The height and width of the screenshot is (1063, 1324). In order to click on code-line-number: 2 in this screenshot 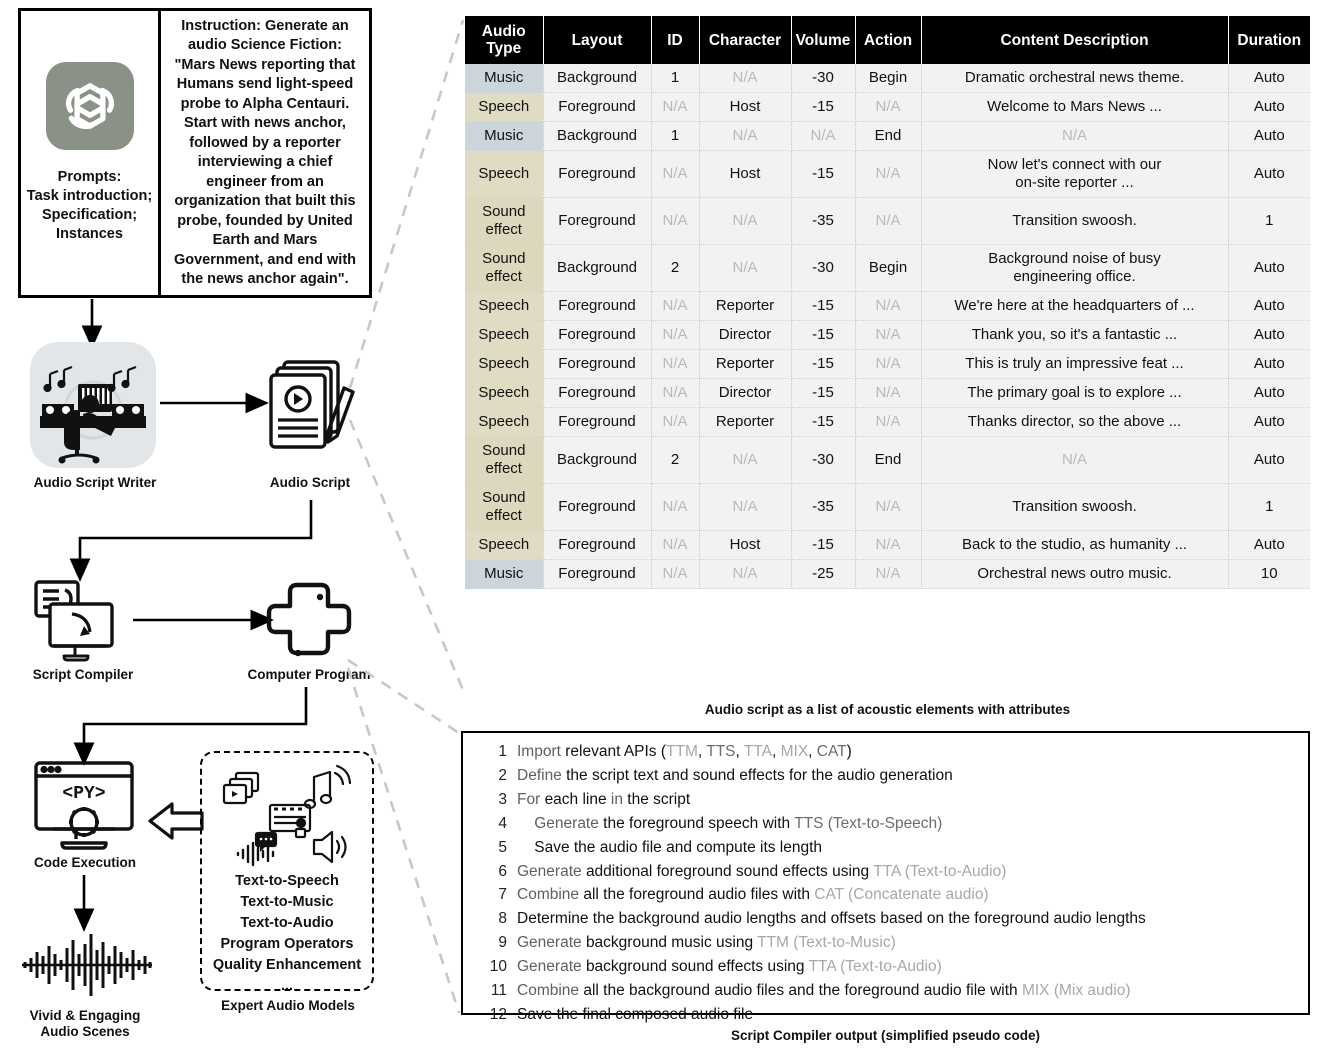, I will do `click(502, 776)`.